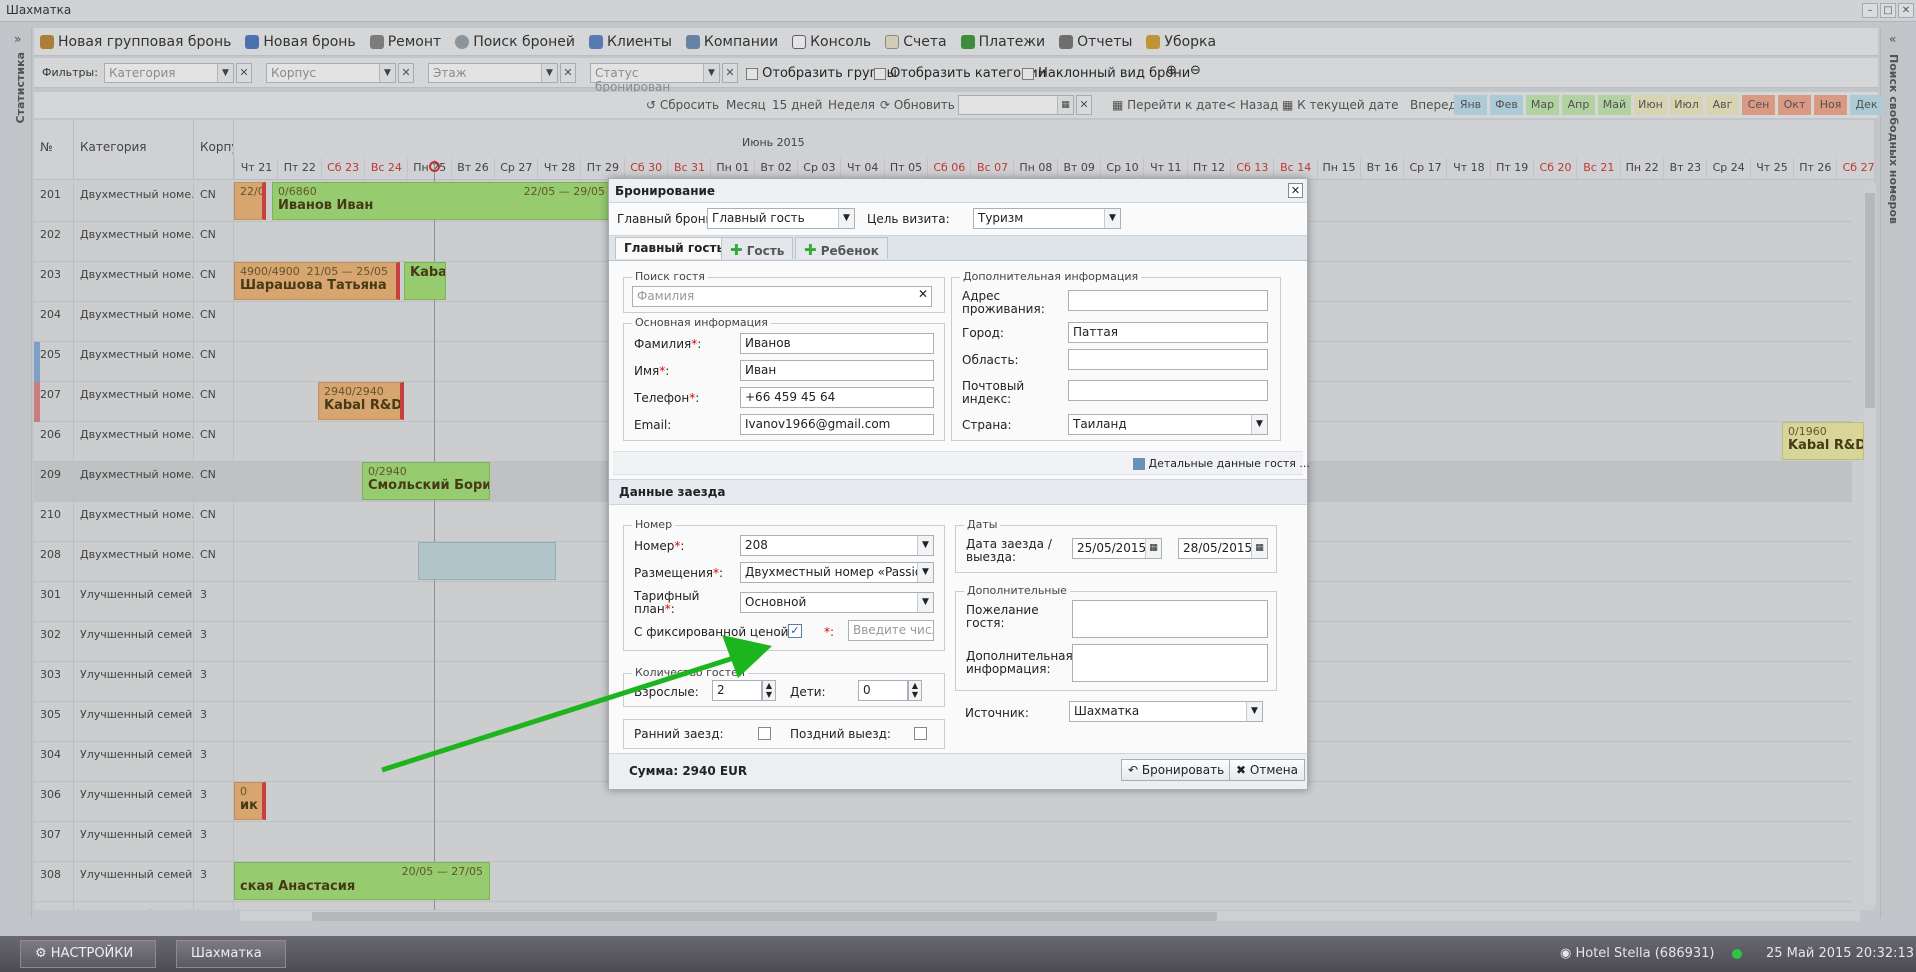 This screenshot has height=972, width=1916. What do you see at coordinates (764, 733) in the screenshot?
I see `early-checkin-checkbox` at bounding box center [764, 733].